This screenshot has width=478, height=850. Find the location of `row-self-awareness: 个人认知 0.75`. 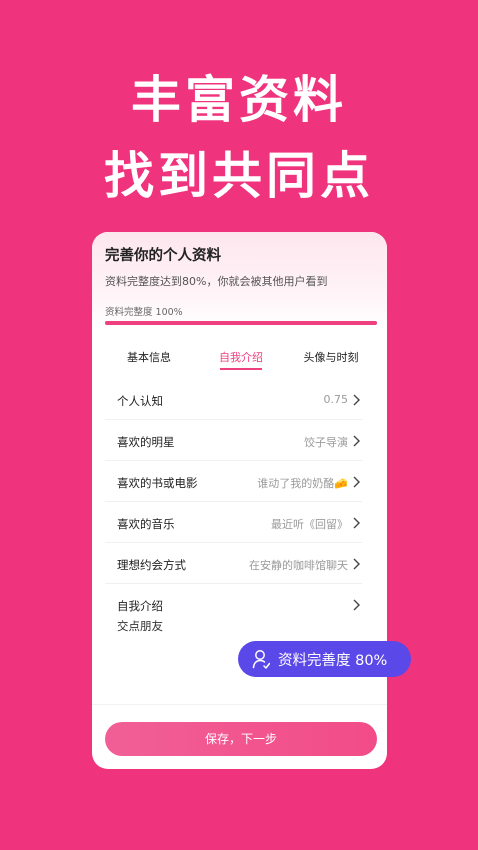

row-self-awareness: 个人认知 0.75 is located at coordinates (233, 400).